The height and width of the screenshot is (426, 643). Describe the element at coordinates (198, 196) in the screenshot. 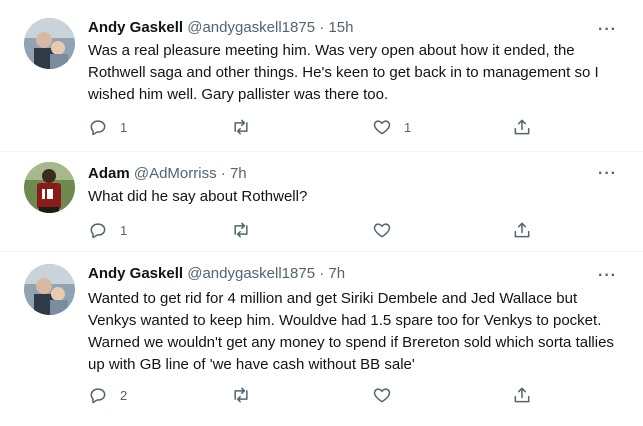

I see `tweet-text: What did he say about Rothwell?` at that location.